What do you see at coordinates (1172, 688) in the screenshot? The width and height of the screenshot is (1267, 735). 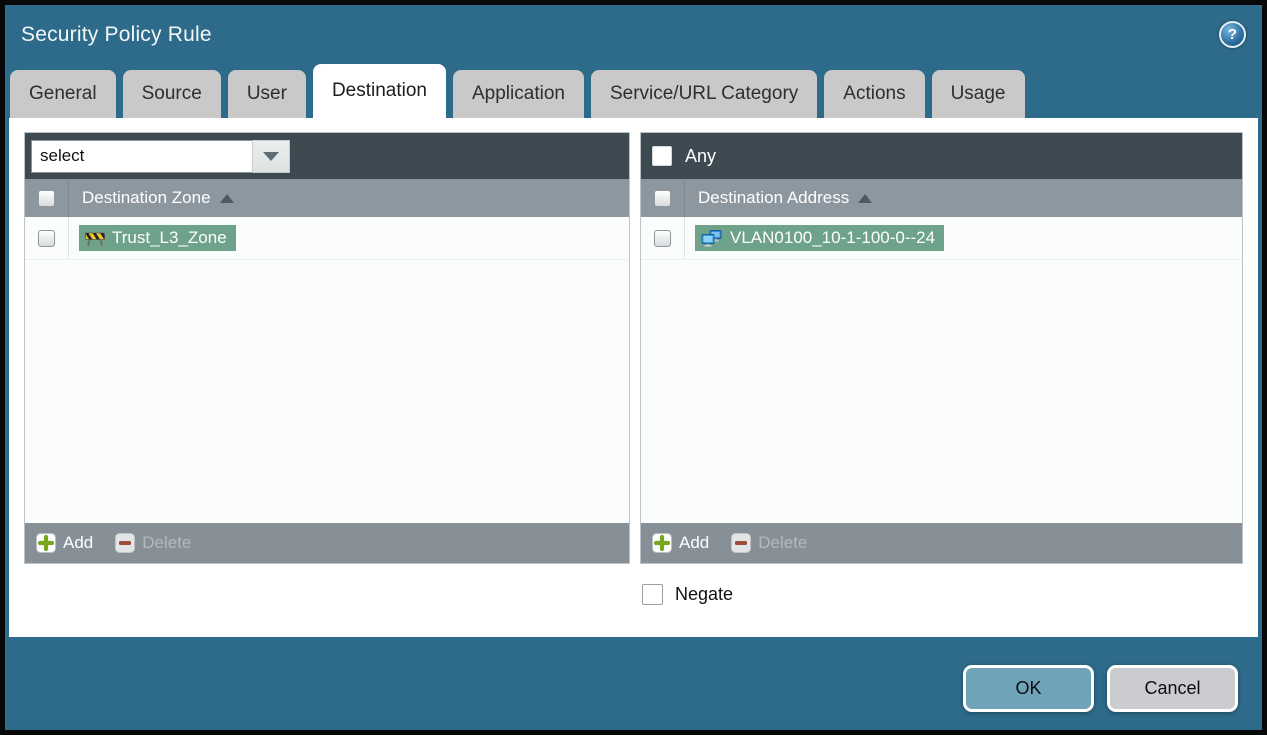 I see `cancel-button: Cancel` at bounding box center [1172, 688].